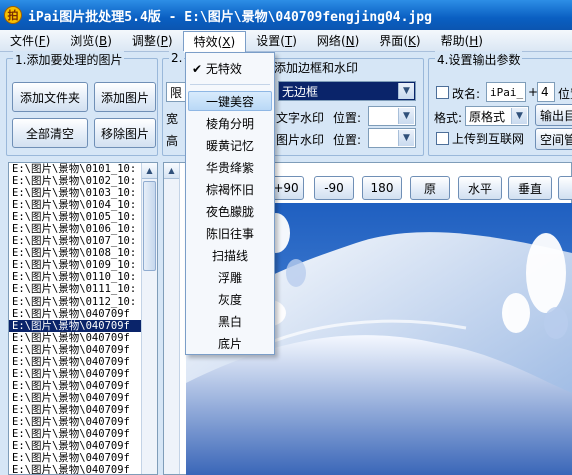 The height and width of the screenshot is (475, 572). I want to click on add-image-button: 添加图片, so click(125, 97).